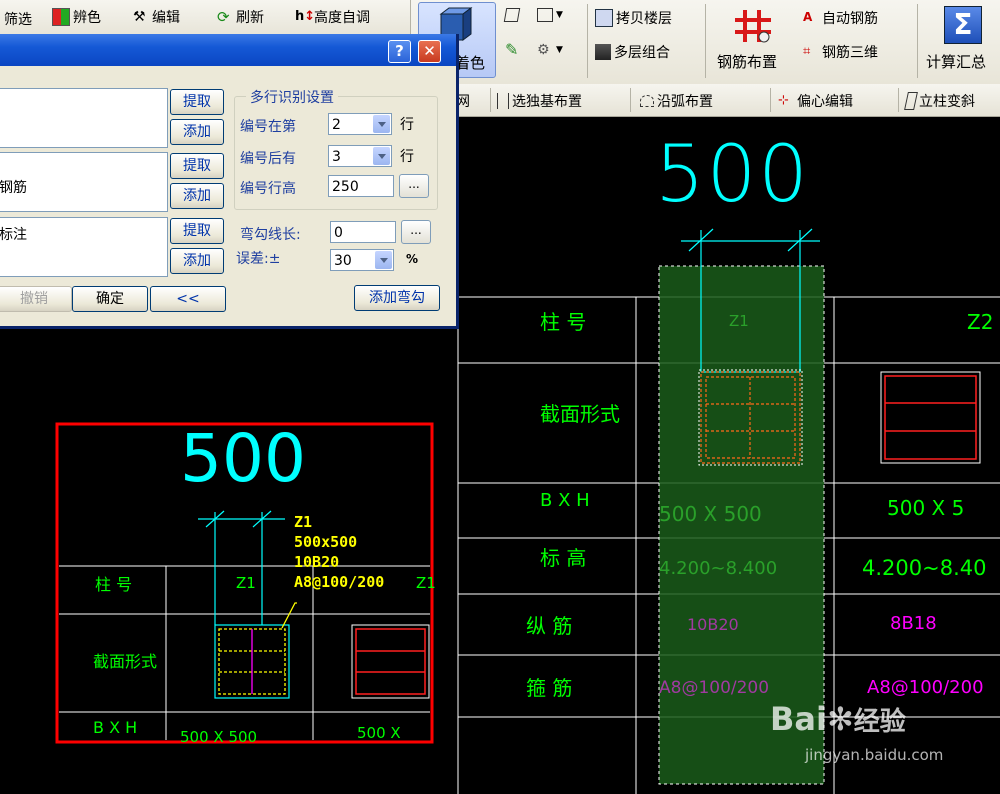  Describe the element at coordinates (84, 182) in the screenshot. I see `list-box-2: 钢筋` at that location.